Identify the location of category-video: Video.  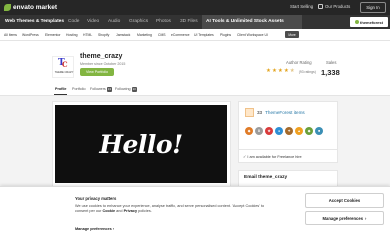
(93, 21).